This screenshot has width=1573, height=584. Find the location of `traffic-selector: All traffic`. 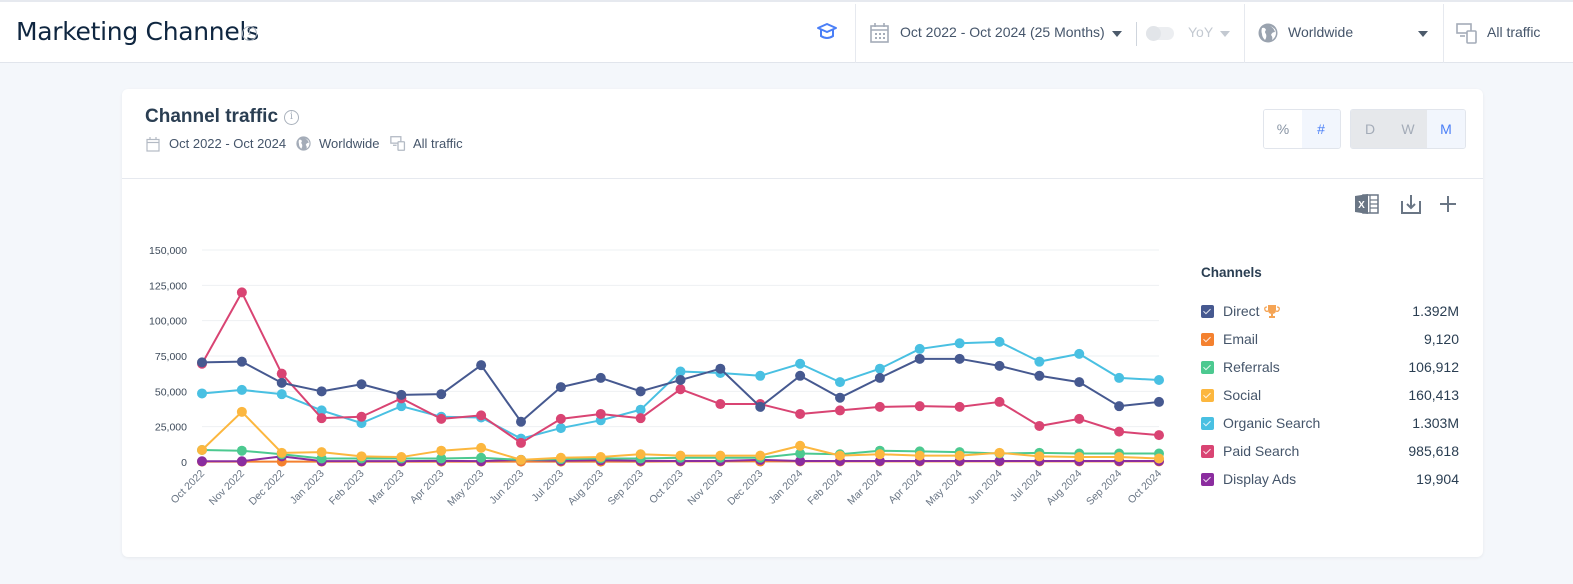

traffic-selector: All traffic is located at coordinates (1513, 32).